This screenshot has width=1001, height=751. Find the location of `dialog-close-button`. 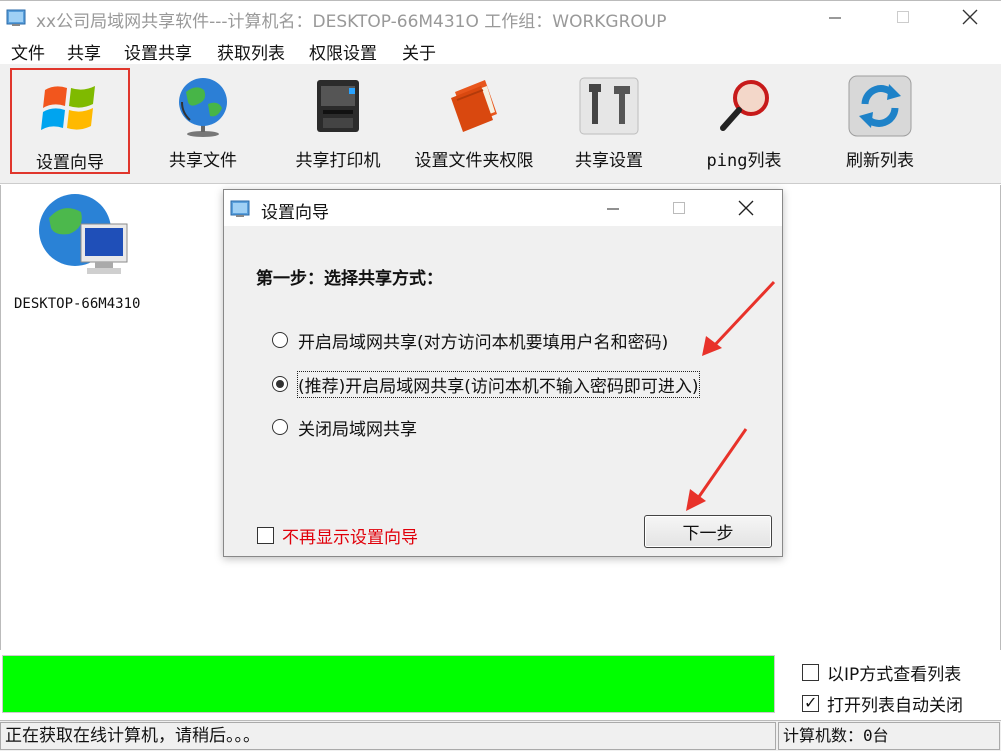

dialog-close-button is located at coordinates (746, 208).